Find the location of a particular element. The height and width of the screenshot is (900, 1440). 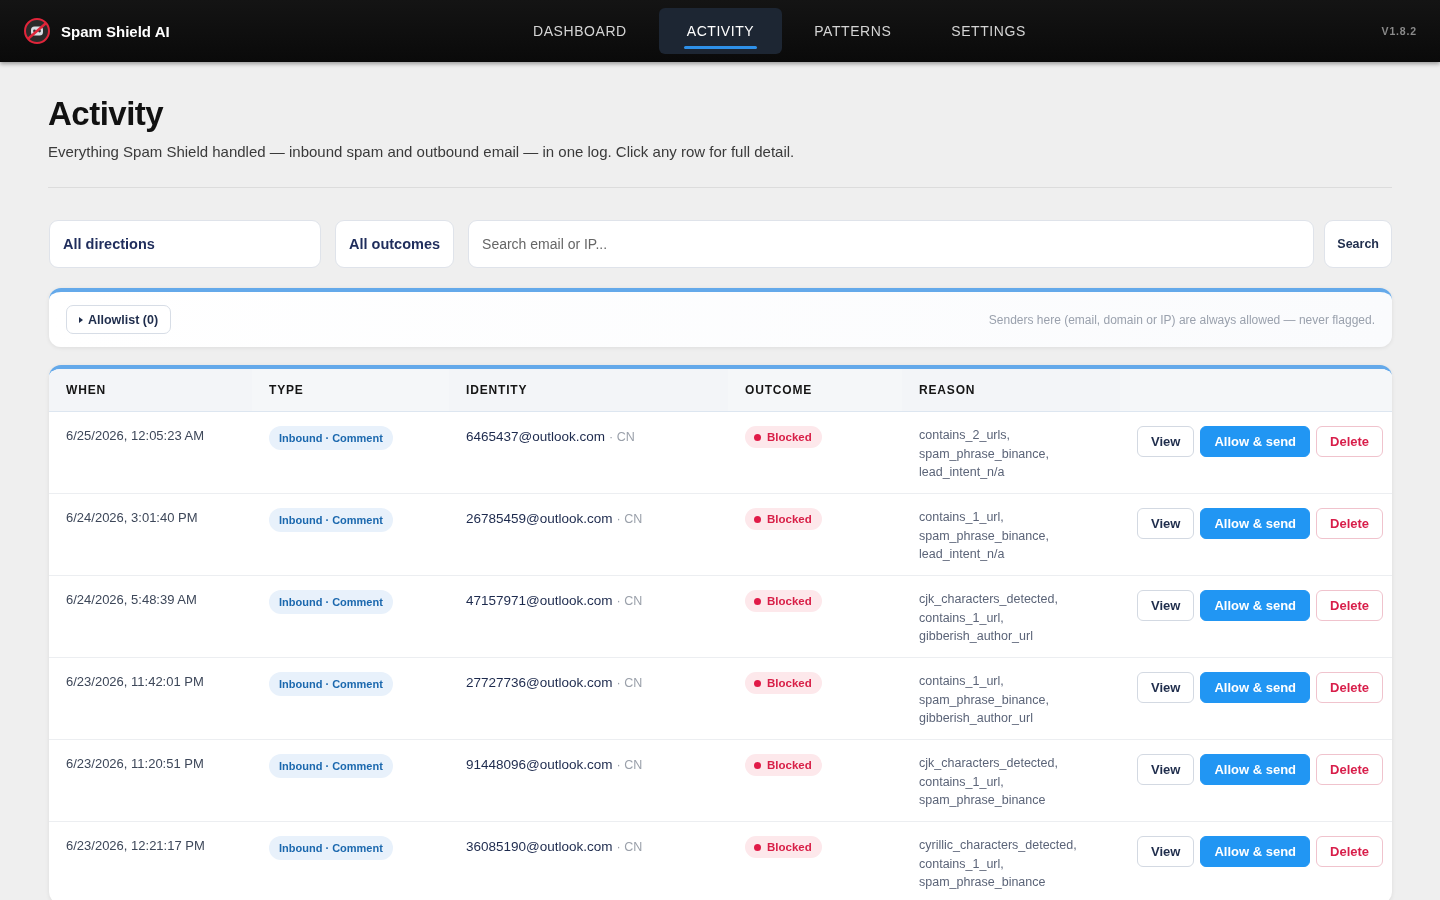

nav-tab: PATTERNS is located at coordinates (853, 31).